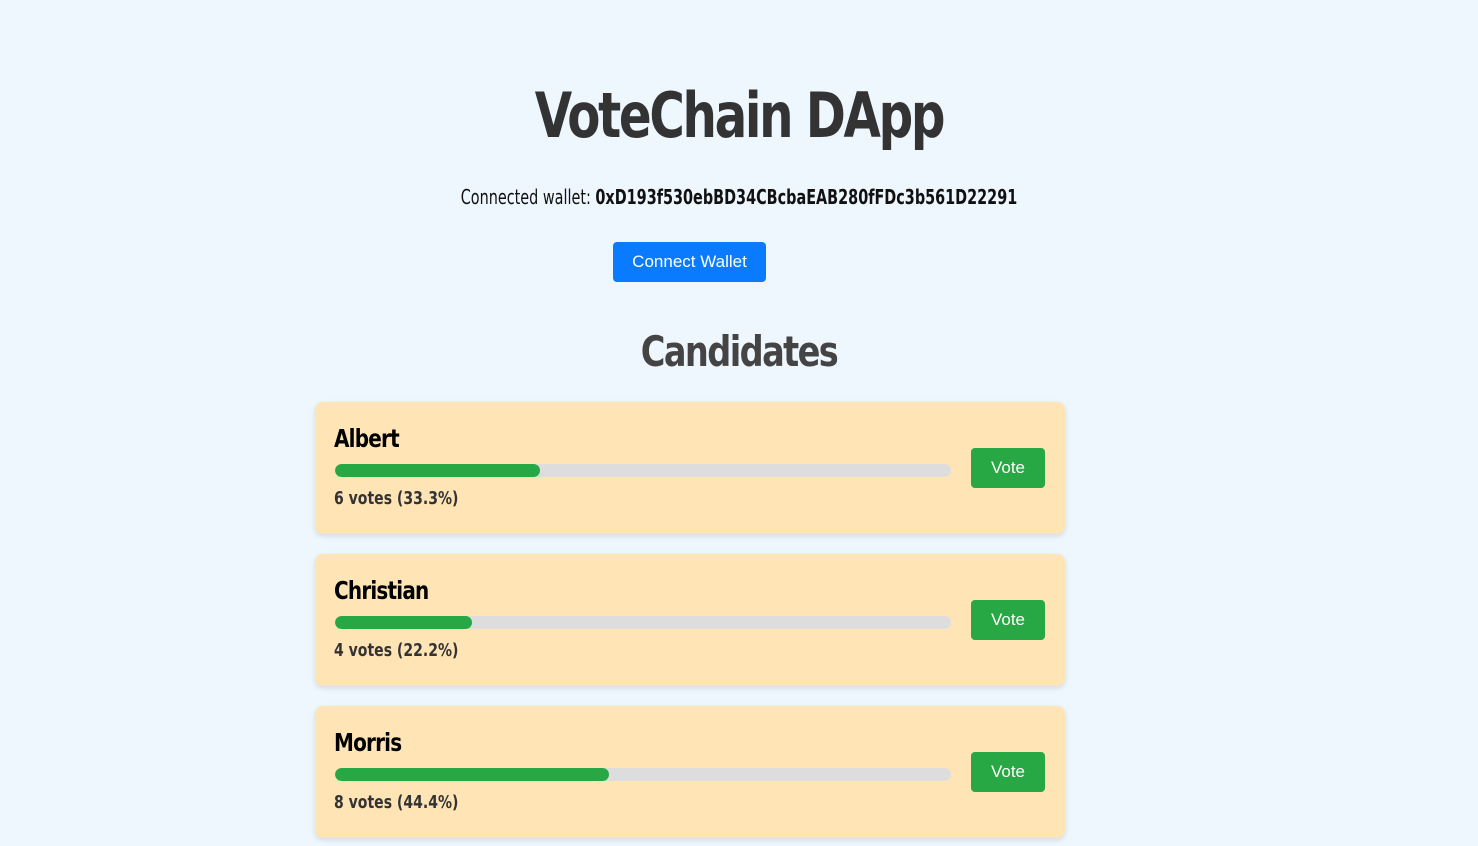 The height and width of the screenshot is (846, 1478). I want to click on page-title: VoteChain DApp, so click(740, 115).